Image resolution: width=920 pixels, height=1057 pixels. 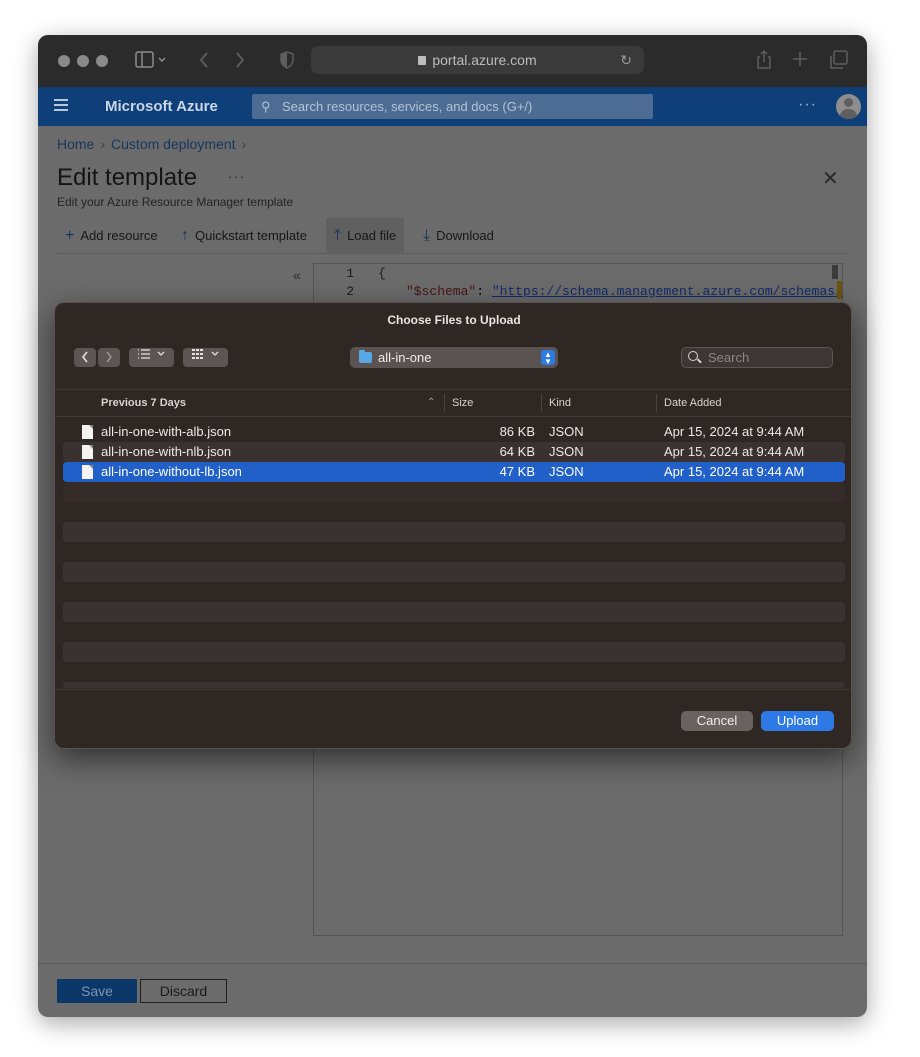 I want to click on list-view-button, so click(x=151, y=357).